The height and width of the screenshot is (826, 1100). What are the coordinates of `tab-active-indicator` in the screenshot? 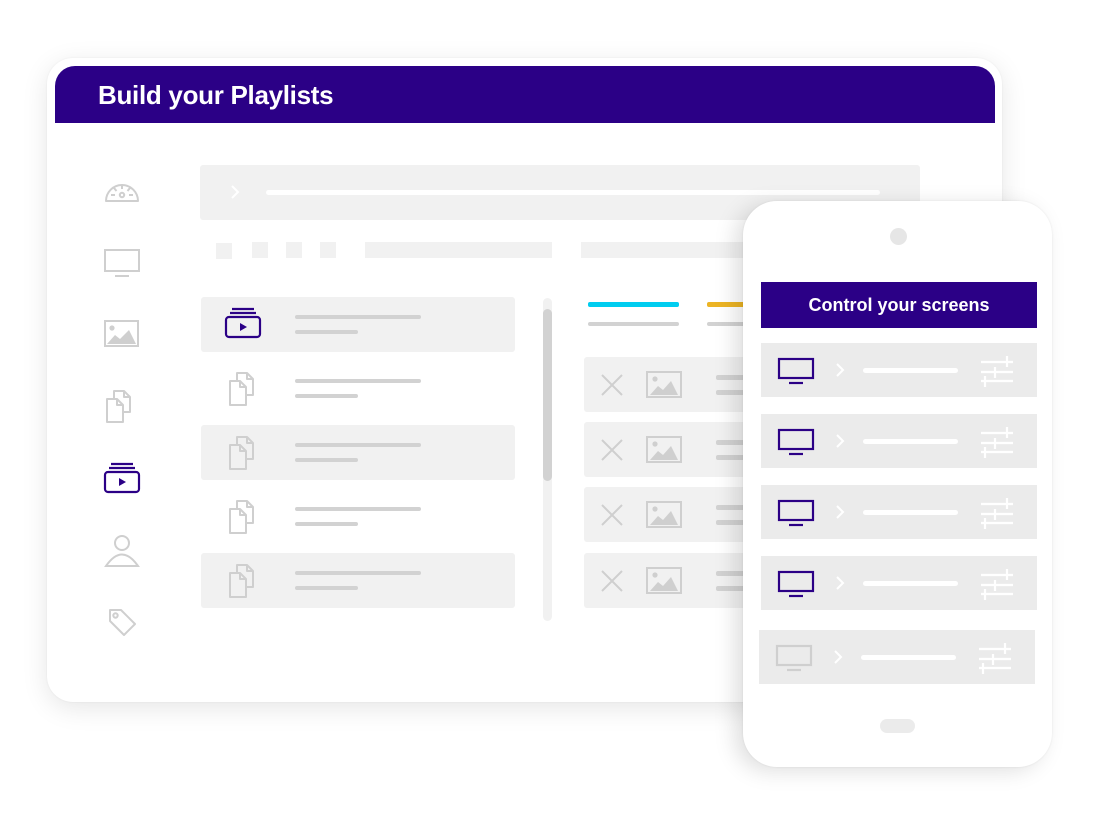 It's located at (633, 304).